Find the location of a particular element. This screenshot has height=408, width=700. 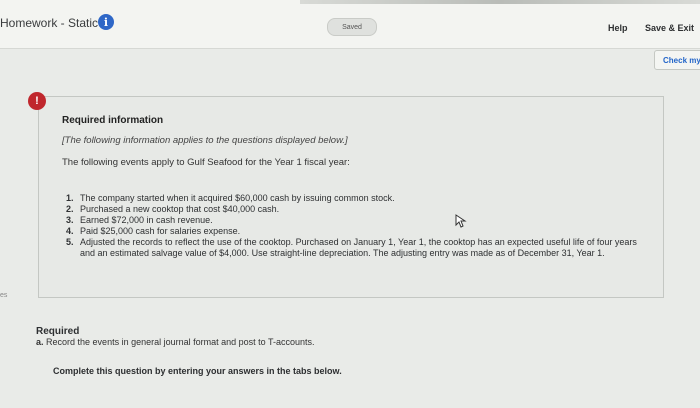

saved-badge: Saved is located at coordinates (352, 27).